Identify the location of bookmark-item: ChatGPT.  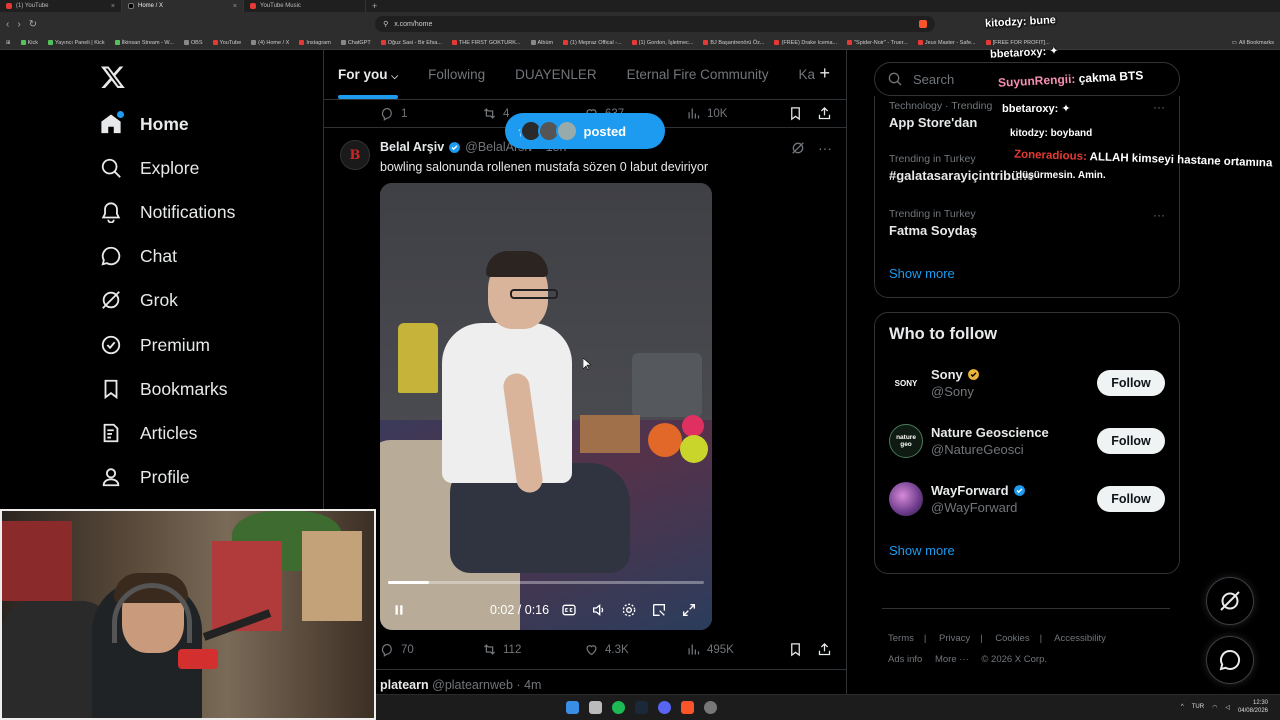
(355, 43).